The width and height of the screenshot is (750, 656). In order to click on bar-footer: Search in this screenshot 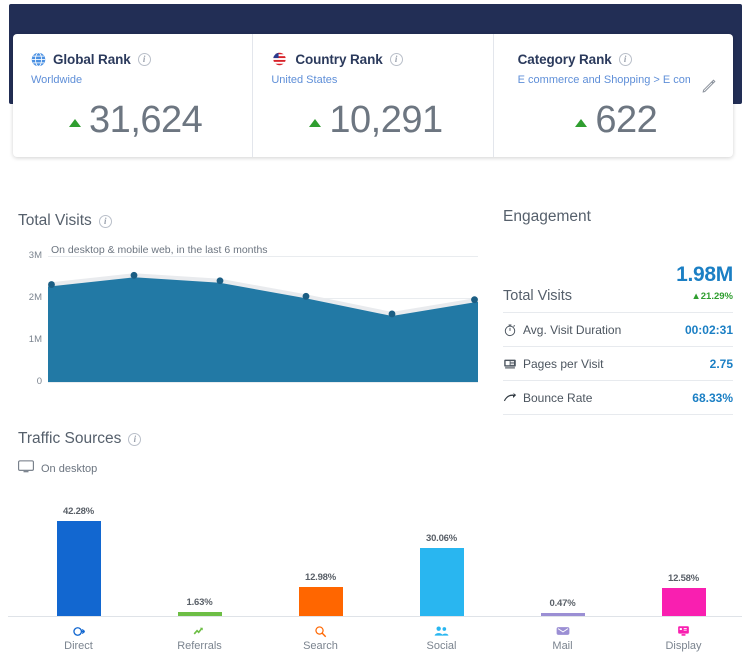, I will do `click(320, 638)`.